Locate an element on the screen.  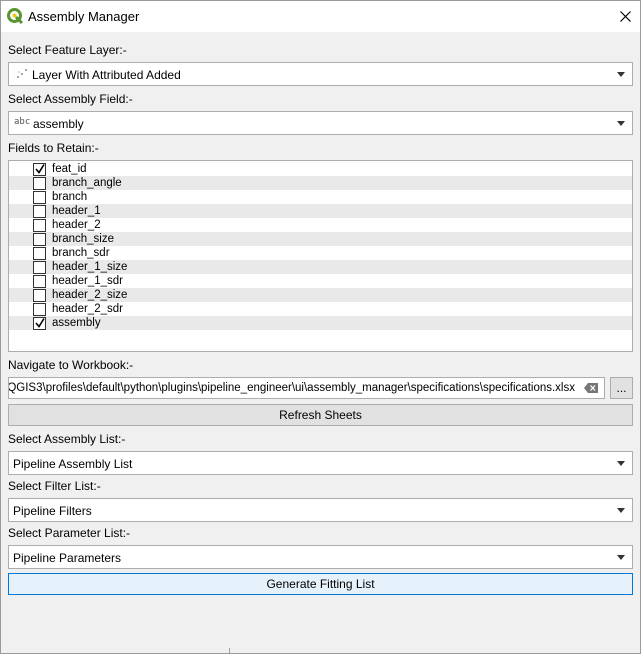
assembly-list-label: Select Assembly List:- is located at coordinates (67, 439).